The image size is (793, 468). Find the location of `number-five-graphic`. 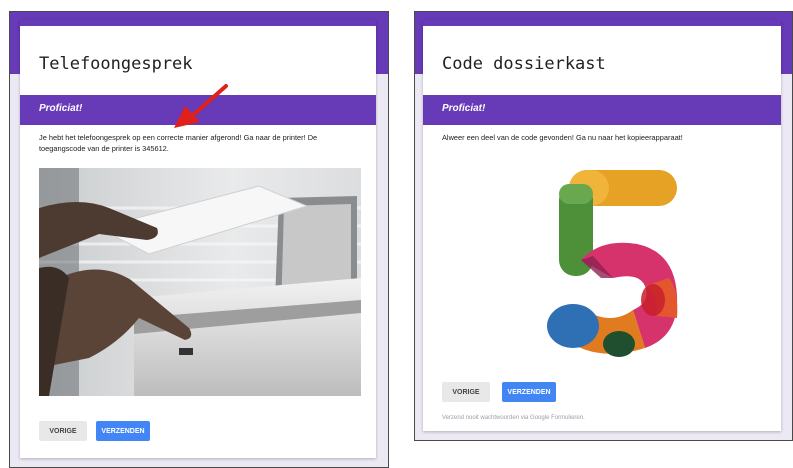

number-five-graphic is located at coordinates (612, 263).